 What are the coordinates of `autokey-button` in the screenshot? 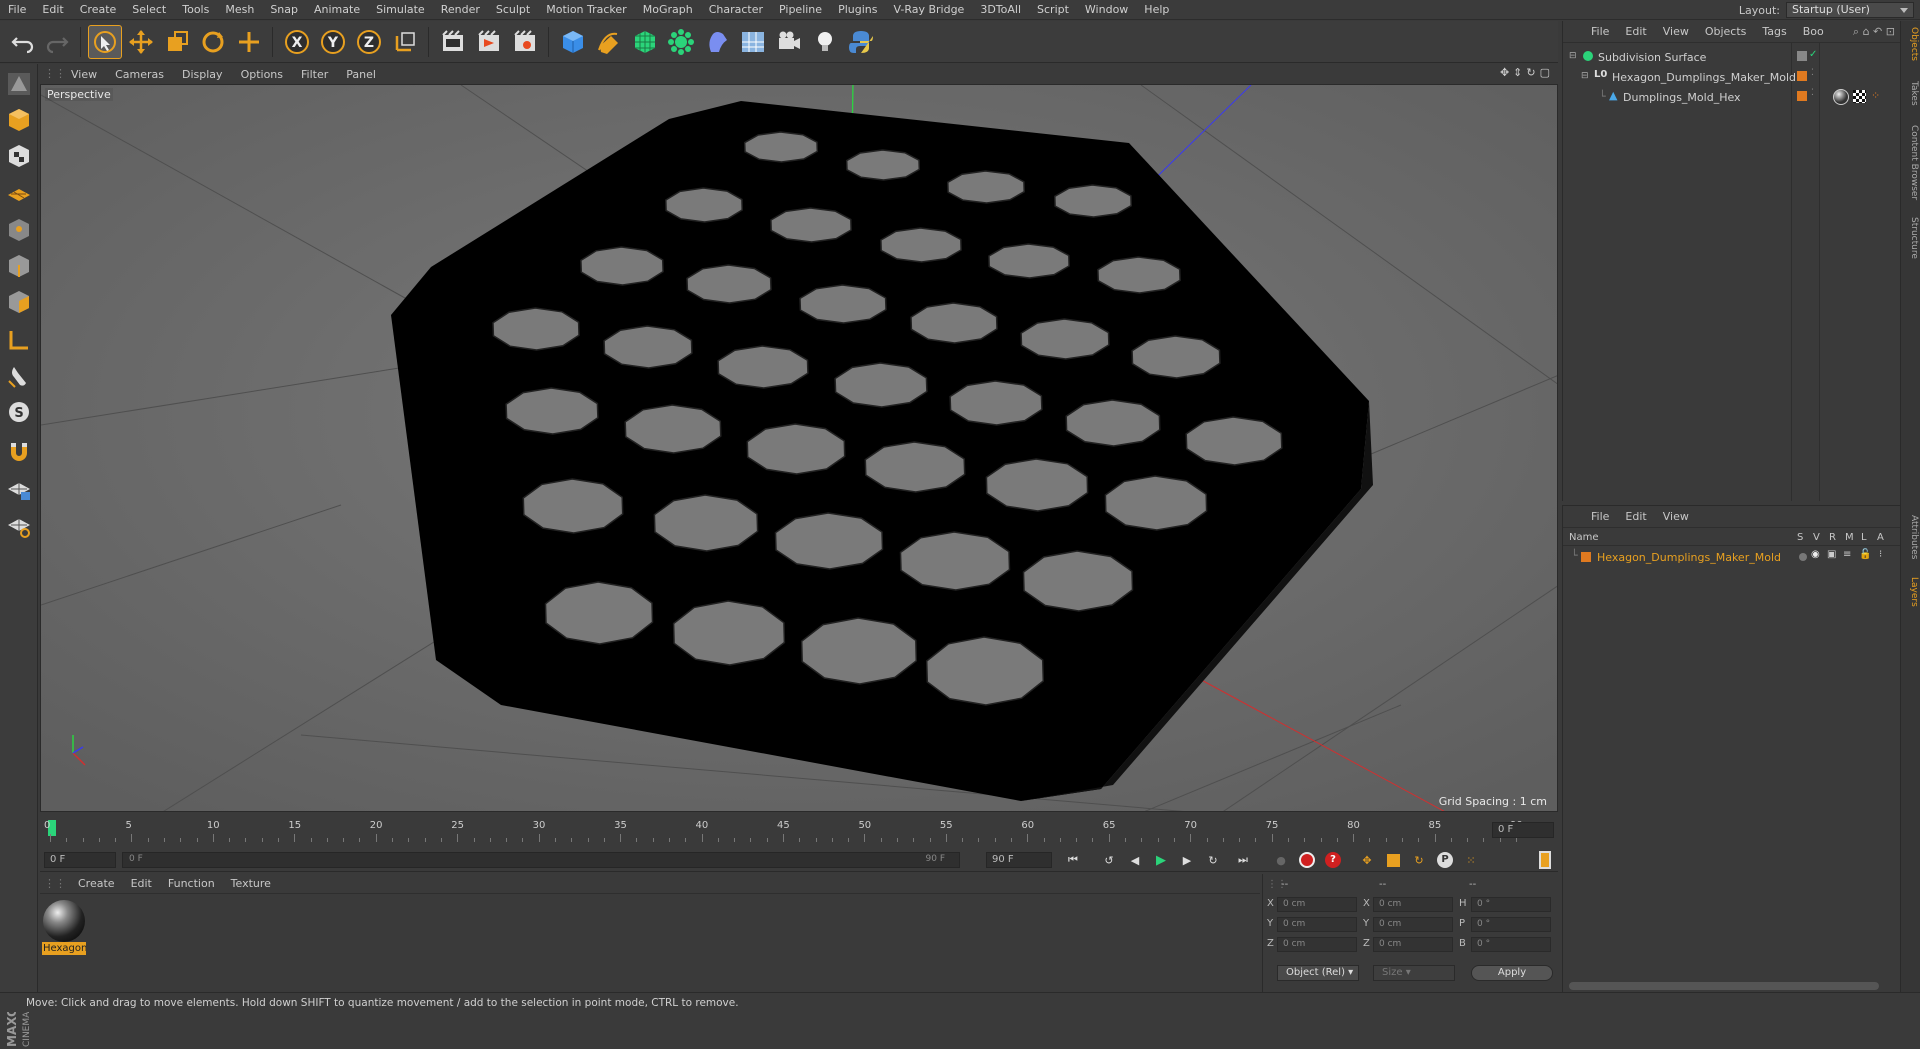 It's located at (1307, 860).